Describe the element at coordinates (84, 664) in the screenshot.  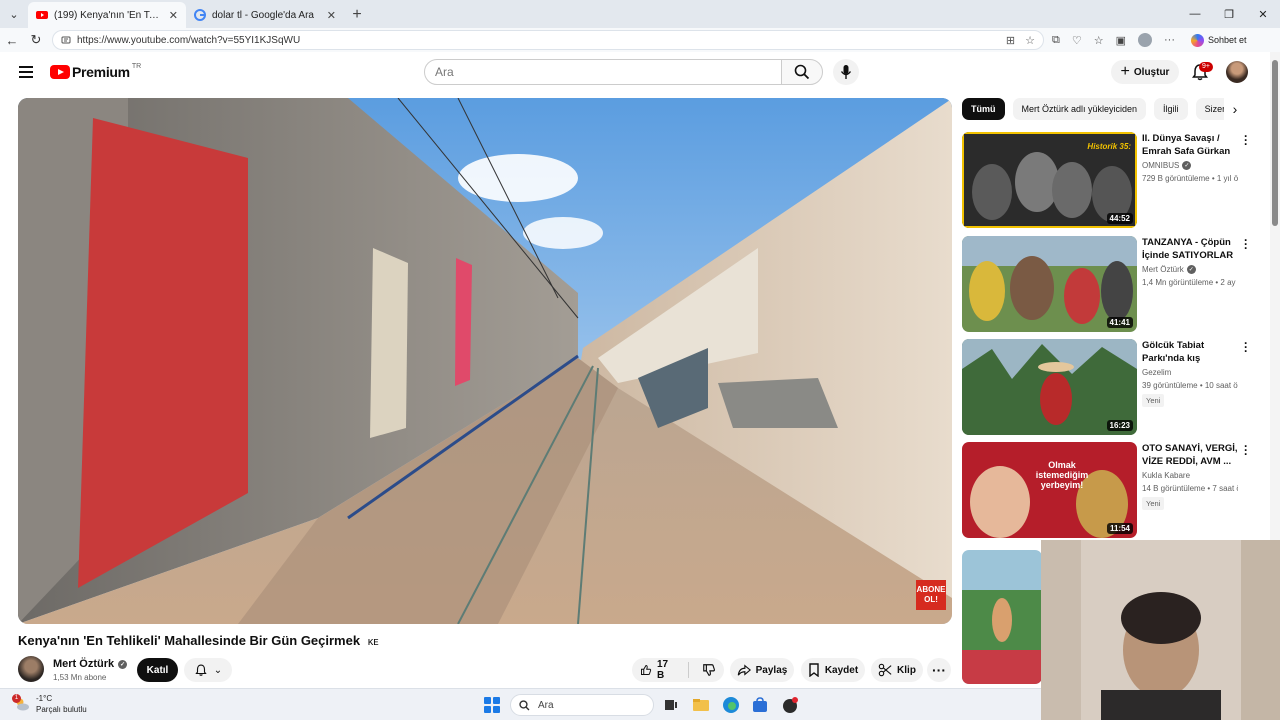
I see `channel-name-text: Mert Öztürk` at that location.